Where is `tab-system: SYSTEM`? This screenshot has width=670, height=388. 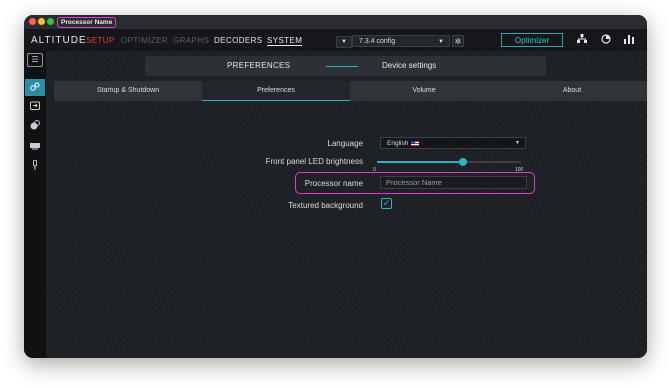
tab-system: SYSTEM is located at coordinates (285, 41).